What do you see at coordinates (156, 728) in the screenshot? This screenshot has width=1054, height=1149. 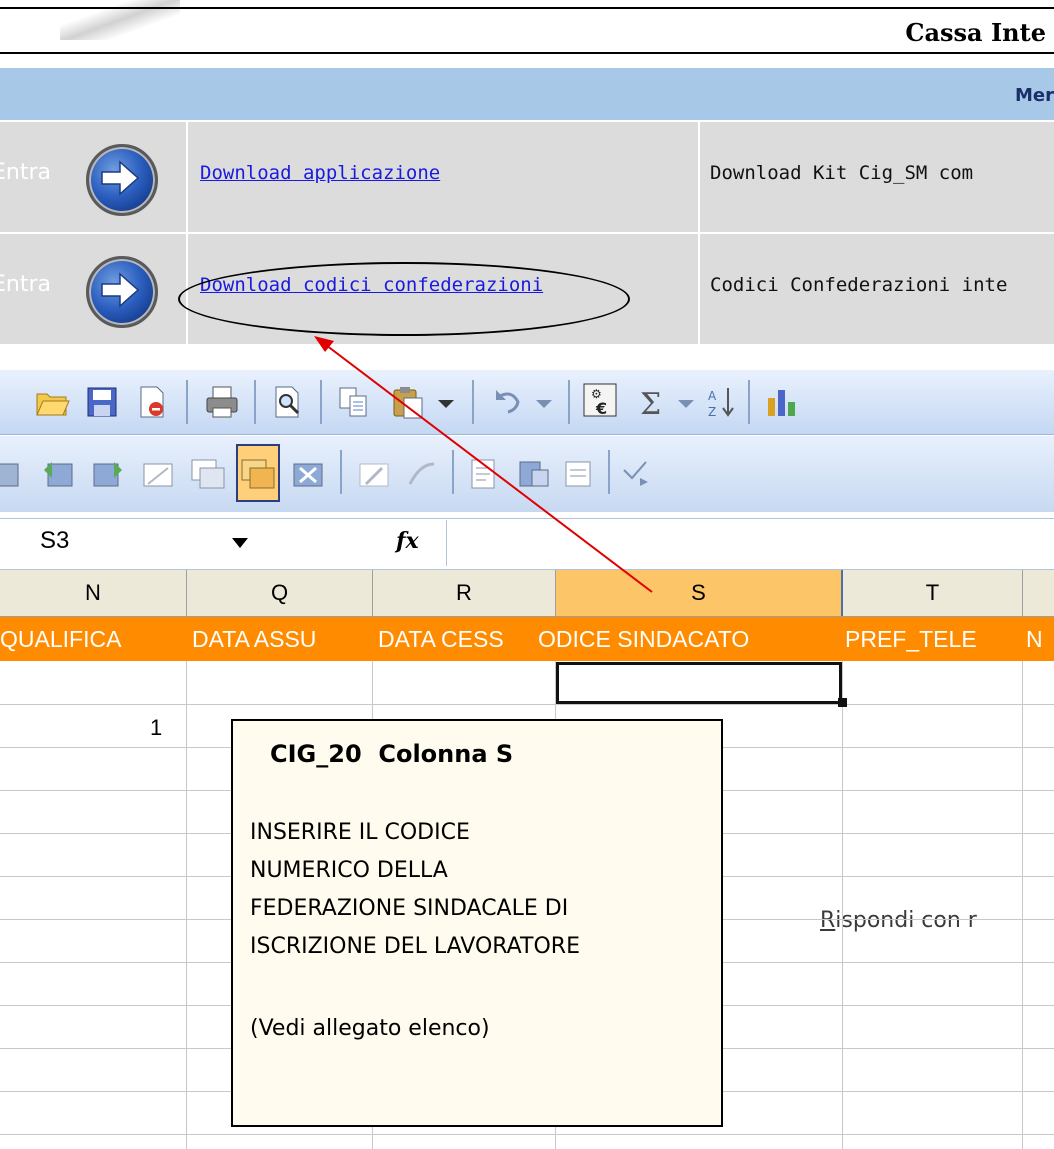 I see `cell-value: 1` at bounding box center [156, 728].